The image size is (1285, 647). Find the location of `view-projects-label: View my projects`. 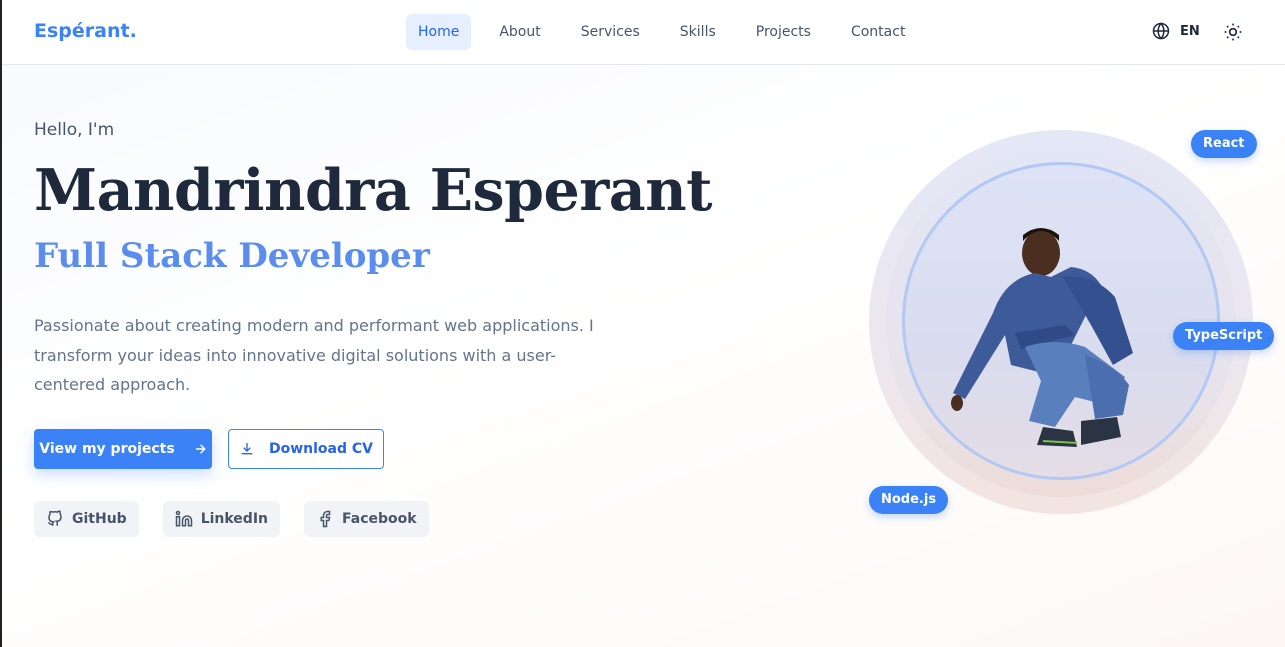

view-projects-label: View my projects is located at coordinates (107, 449).